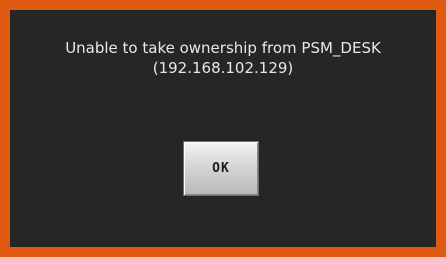  I want to click on error-message-line1: Unable to take ownership from PSM_DESK, so click(223, 48).